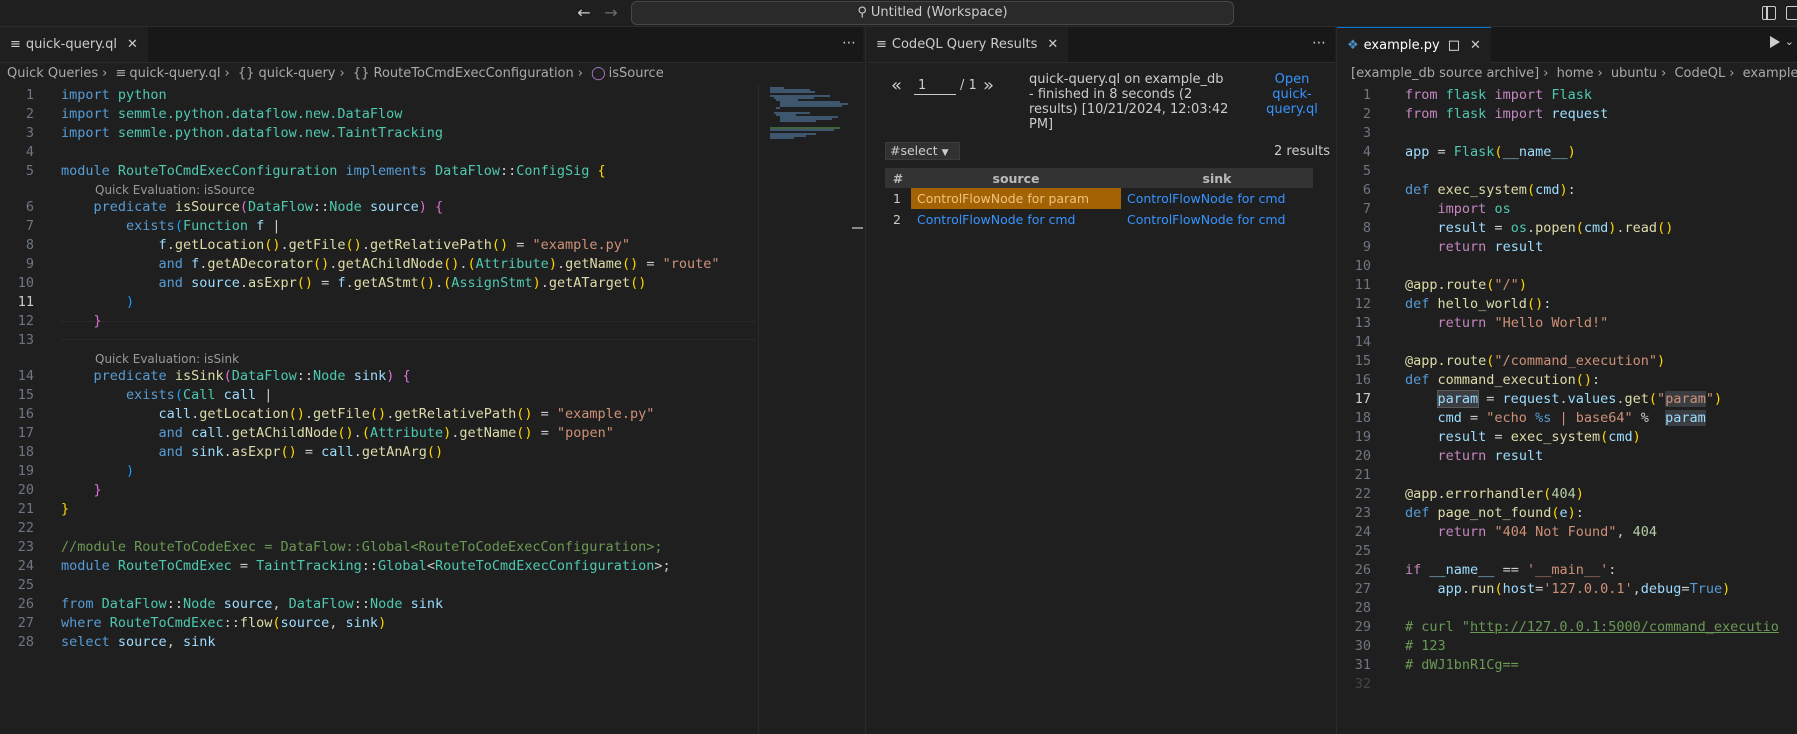  Describe the element at coordinates (1440, 285) in the screenshot. I see `code-line: 11 @app.route("/")` at that location.